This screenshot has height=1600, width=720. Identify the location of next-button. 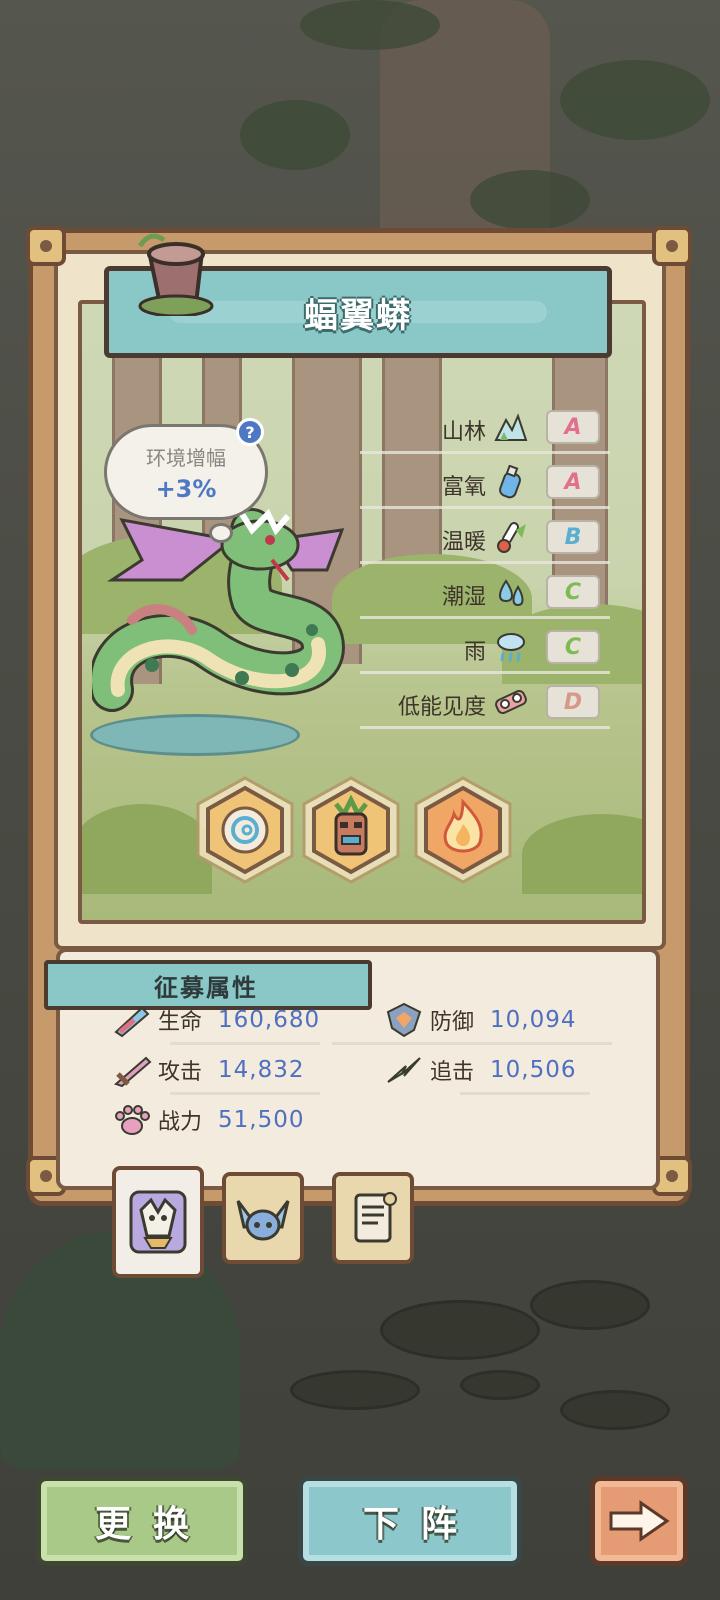
(639, 1521).